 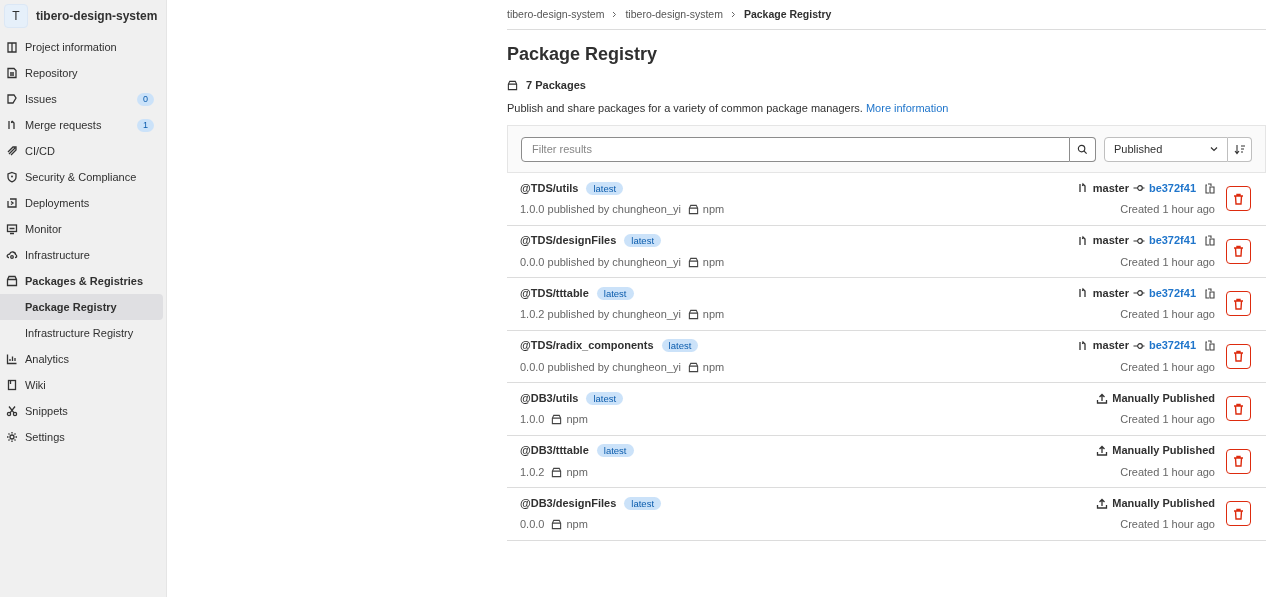 What do you see at coordinates (83, 229) in the screenshot?
I see `sidebar-item: Monitor` at bounding box center [83, 229].